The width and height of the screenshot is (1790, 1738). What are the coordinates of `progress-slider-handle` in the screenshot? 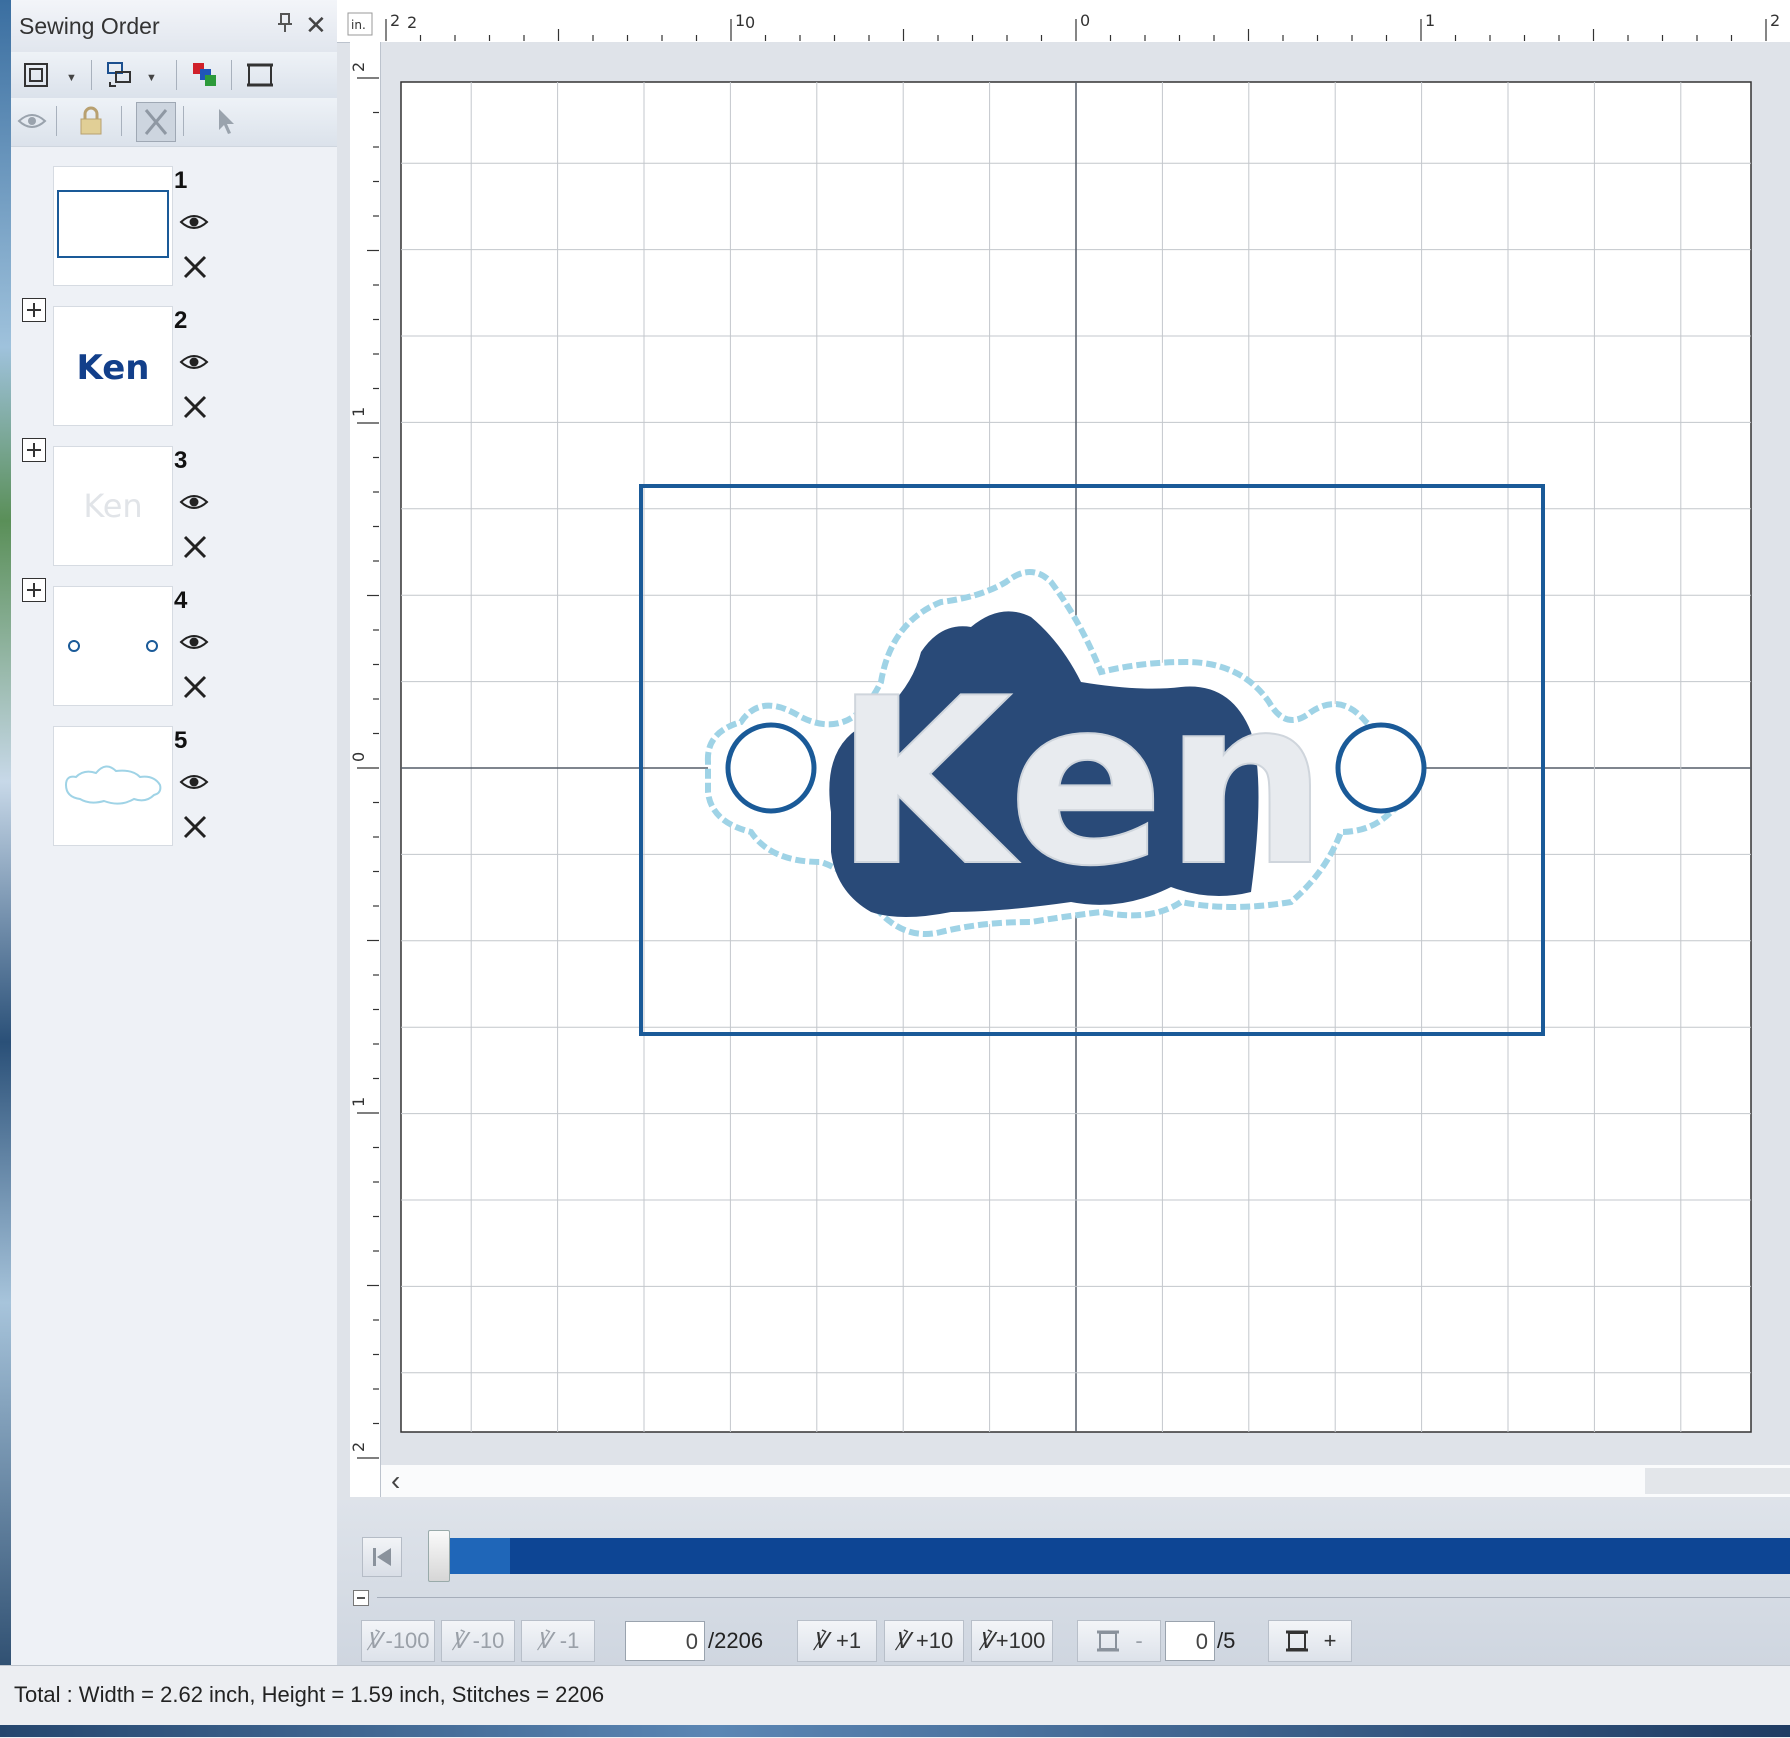 It's located at (439, 1556).